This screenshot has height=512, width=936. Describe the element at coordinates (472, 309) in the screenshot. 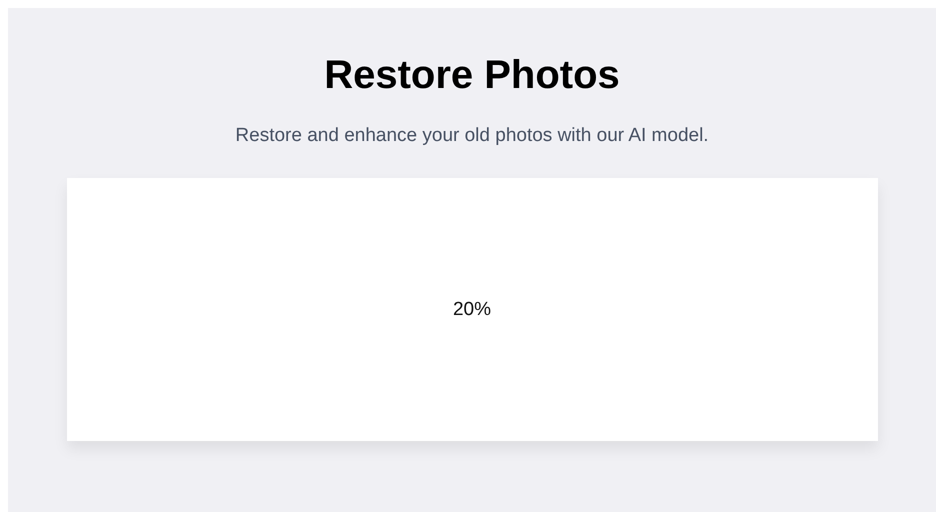

I see `progress-text: 20%` at that location.